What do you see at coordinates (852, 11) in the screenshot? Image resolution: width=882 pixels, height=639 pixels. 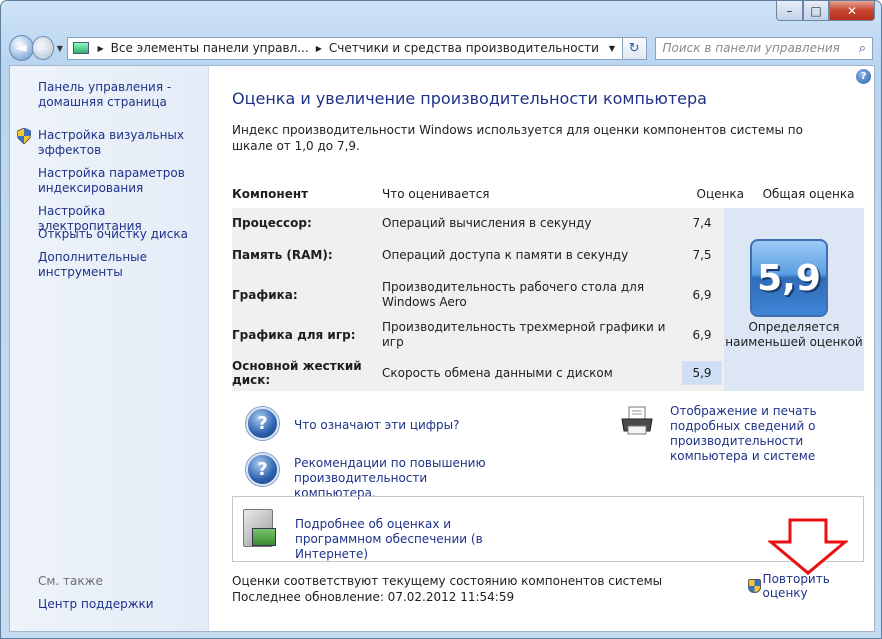 I see `close-button: ✕` at bounding box center [852, 11].